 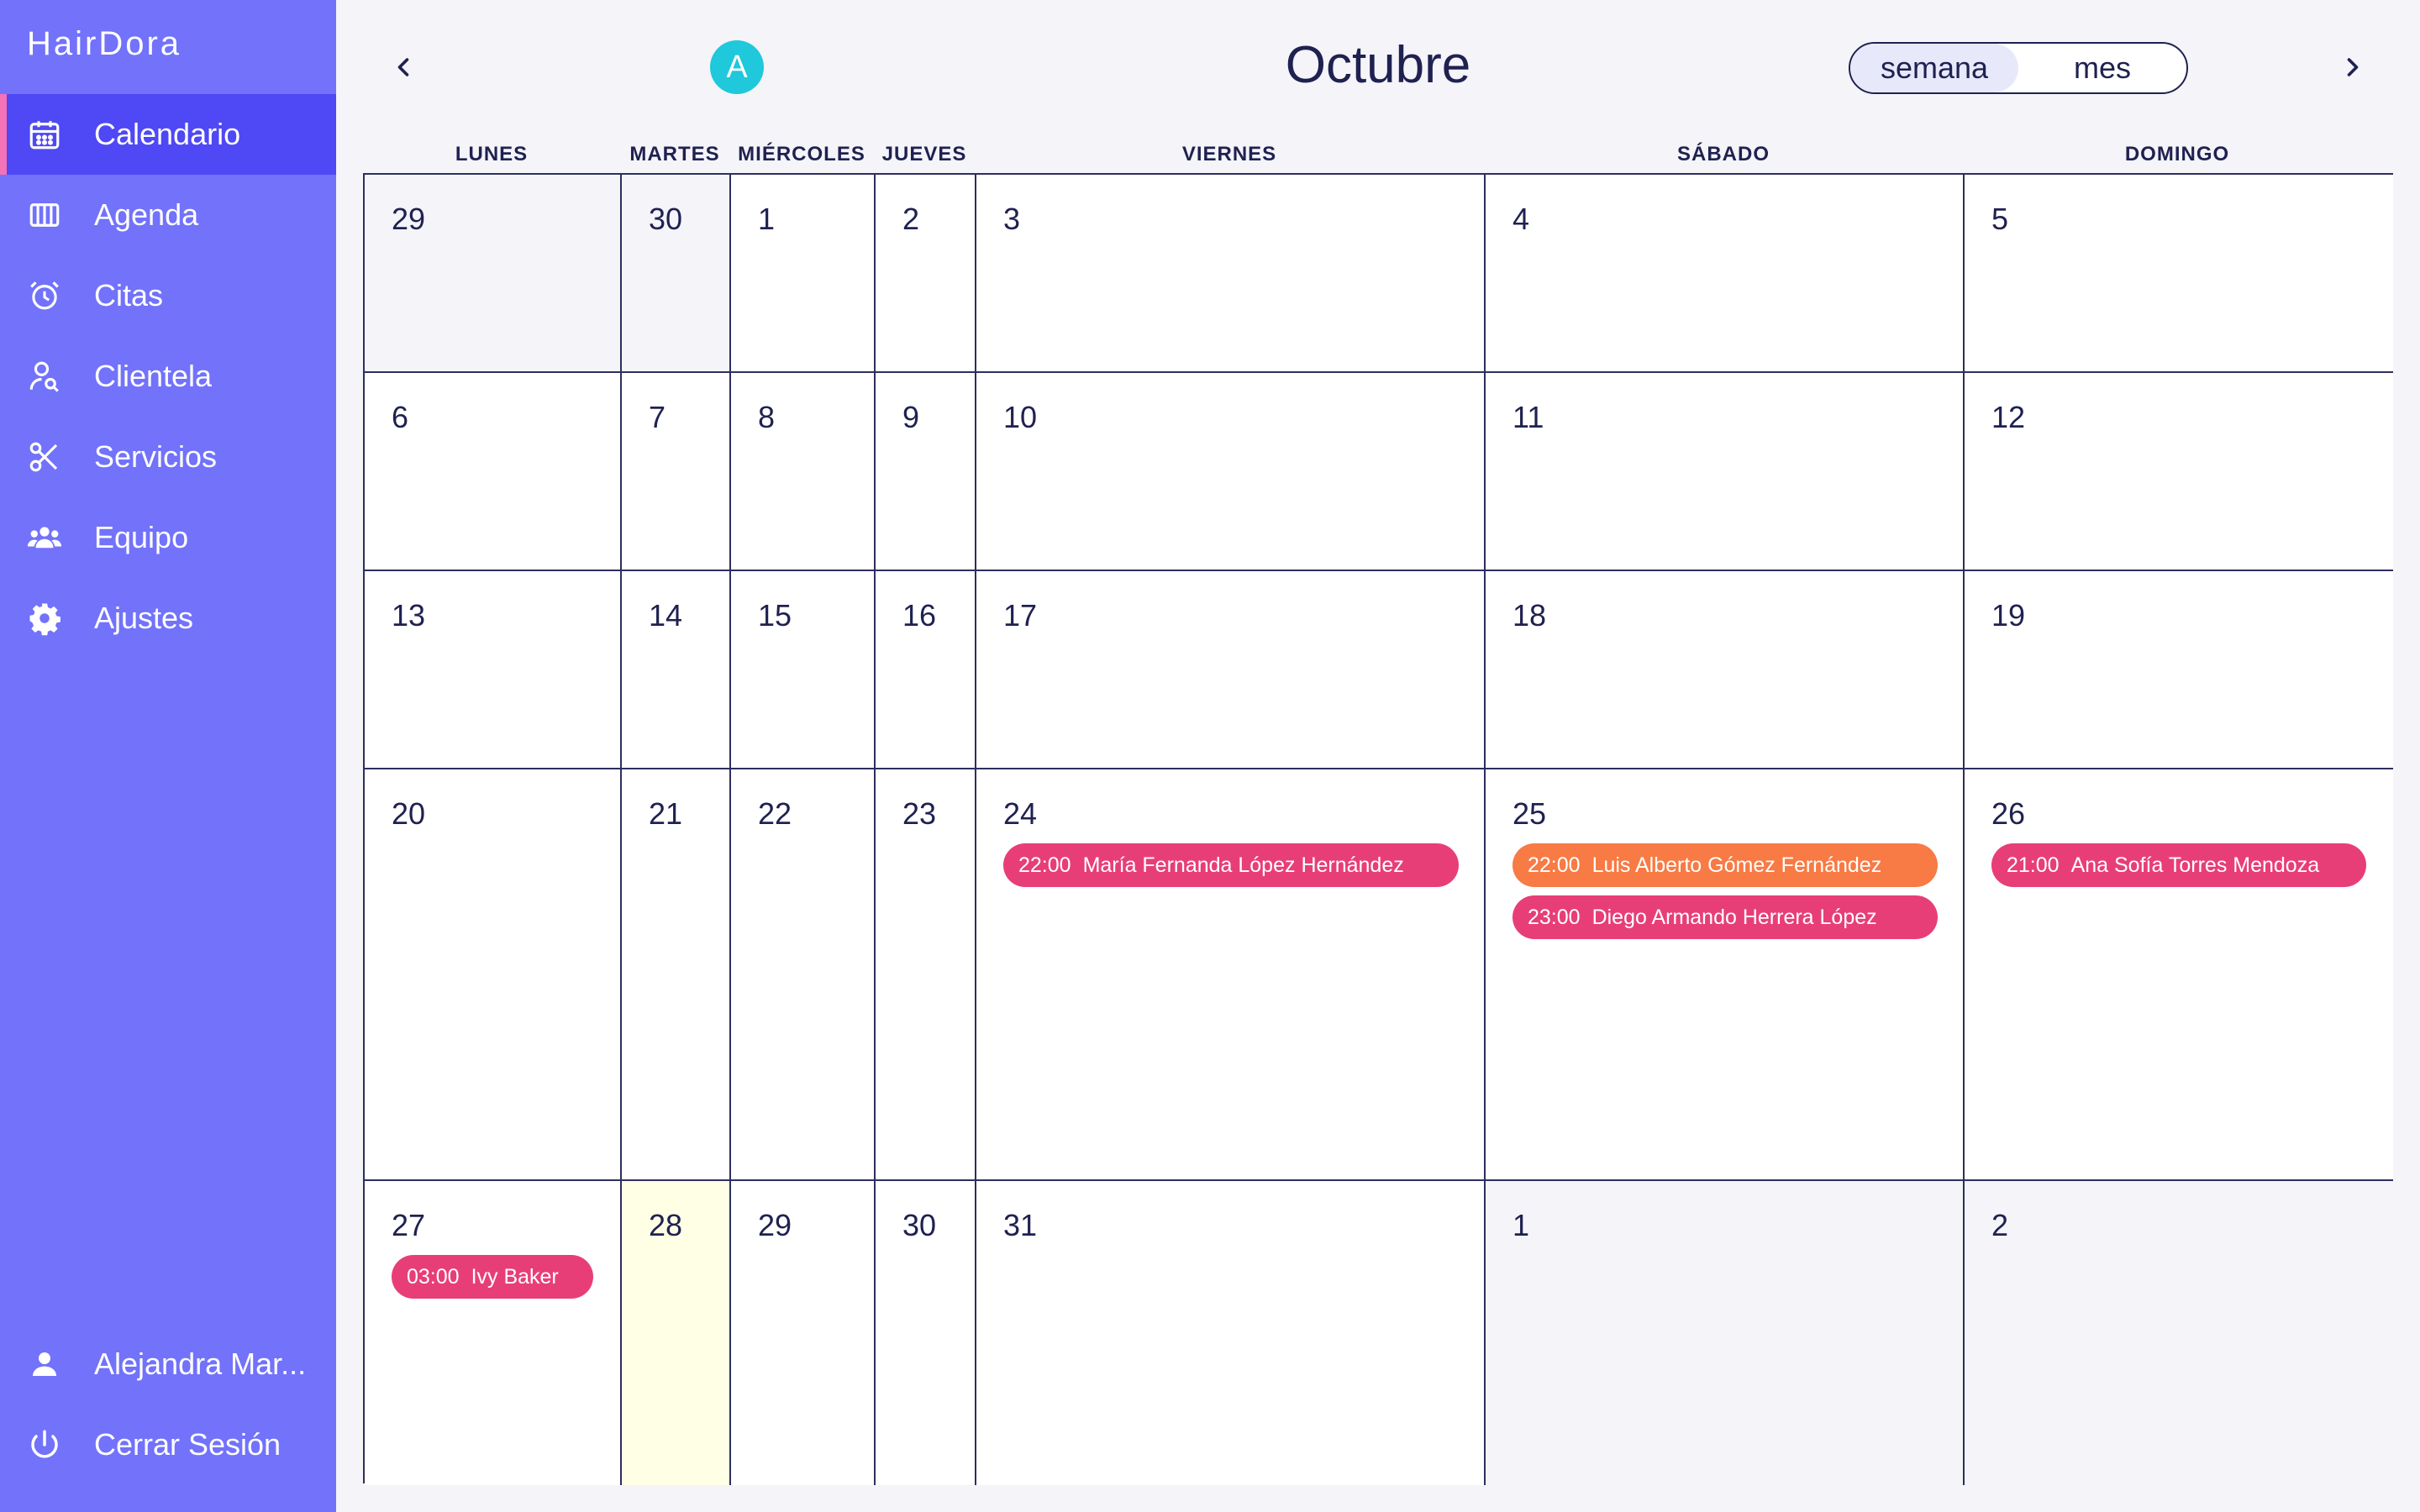 I want to click on day-cell: 10, so click(x=1231, y=472).